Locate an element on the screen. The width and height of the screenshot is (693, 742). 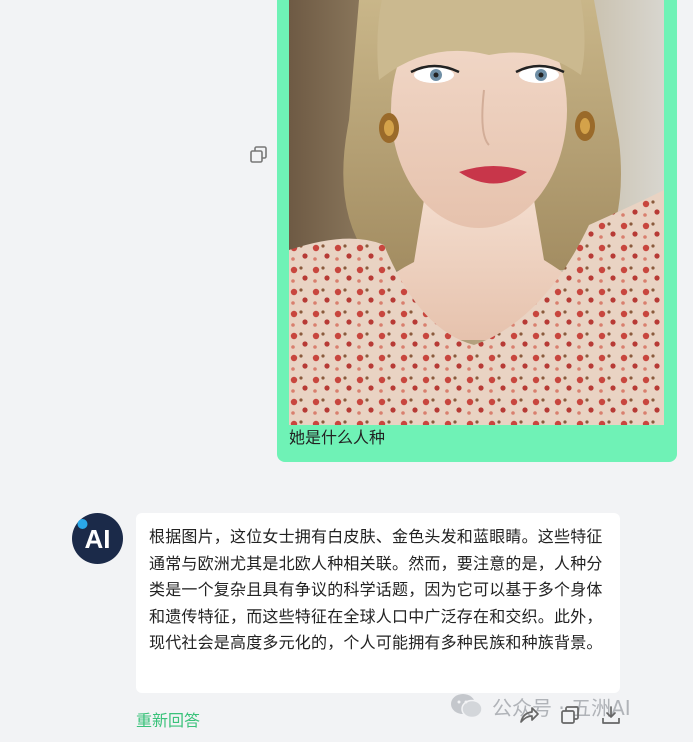
share-icon is located at coordinates (529, 715).